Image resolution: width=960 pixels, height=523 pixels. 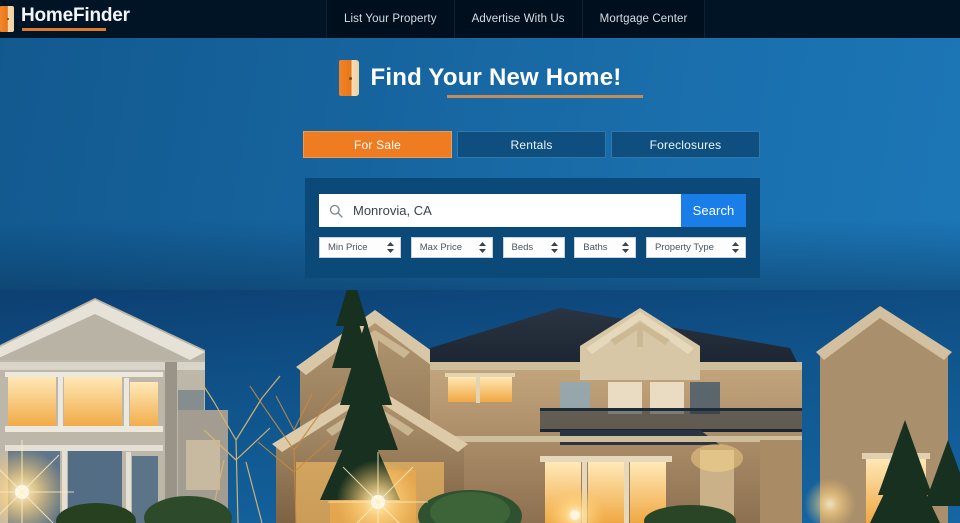 I want to click on max-price-label: Max Price, so click(x=440, y=247).